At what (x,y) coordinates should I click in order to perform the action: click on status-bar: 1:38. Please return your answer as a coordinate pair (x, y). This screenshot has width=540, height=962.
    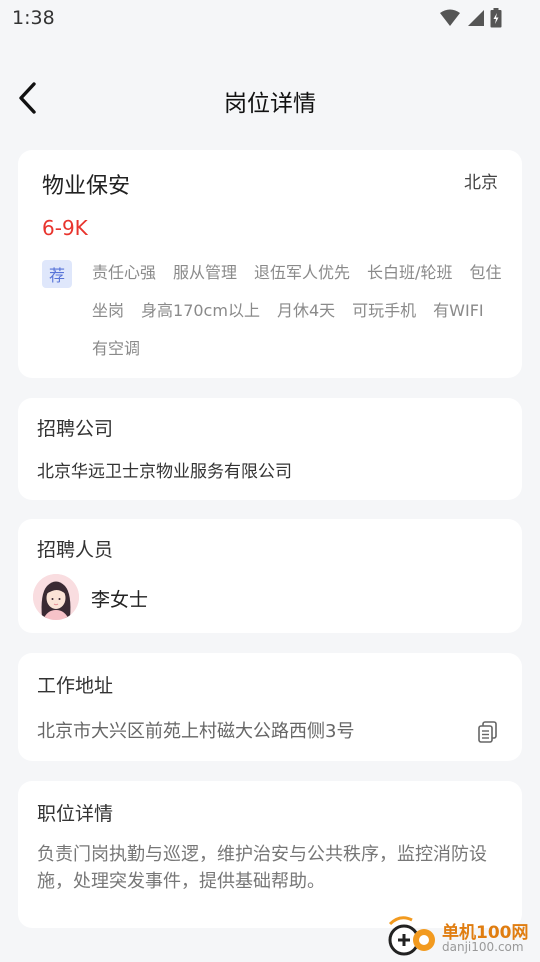
    Looking at the image, I should click on (270, 18).